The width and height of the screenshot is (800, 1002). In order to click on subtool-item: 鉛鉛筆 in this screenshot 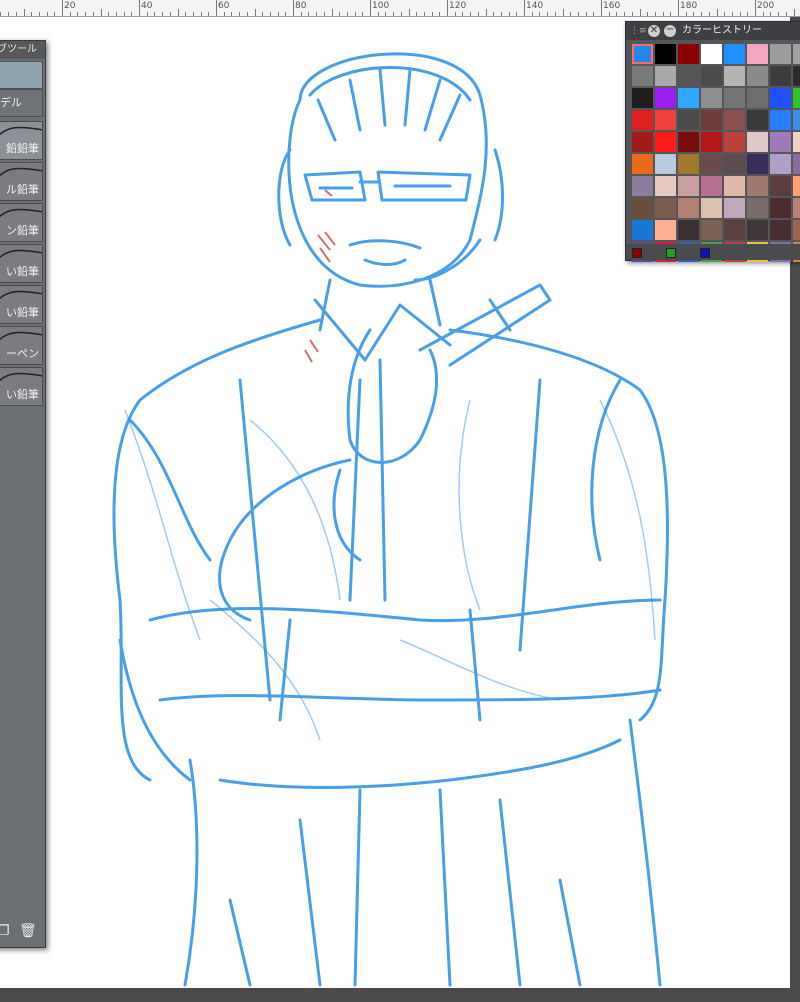, I will do `click(21, 140)`.